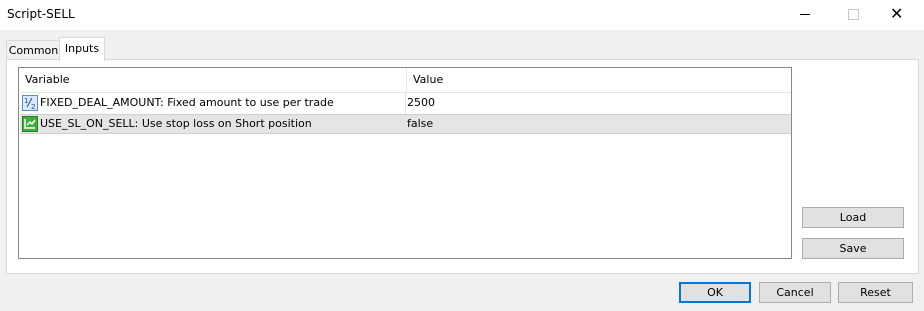 The width and height of the screenshot is (924, 311). I want to click on maximize-button, so click(853, 15).